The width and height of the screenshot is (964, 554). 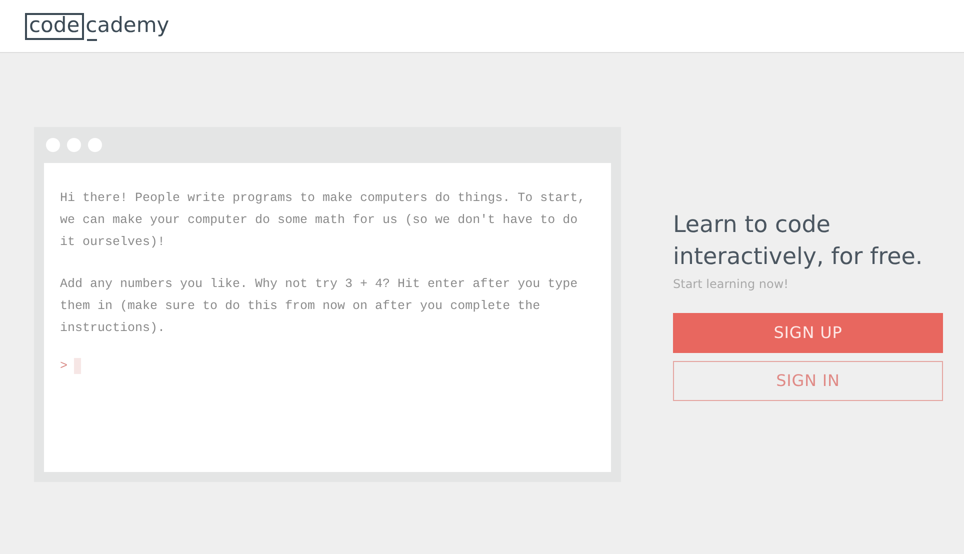 I want to click on hero-title: Learn to code interactively, for free., so click(x=798, y=241).